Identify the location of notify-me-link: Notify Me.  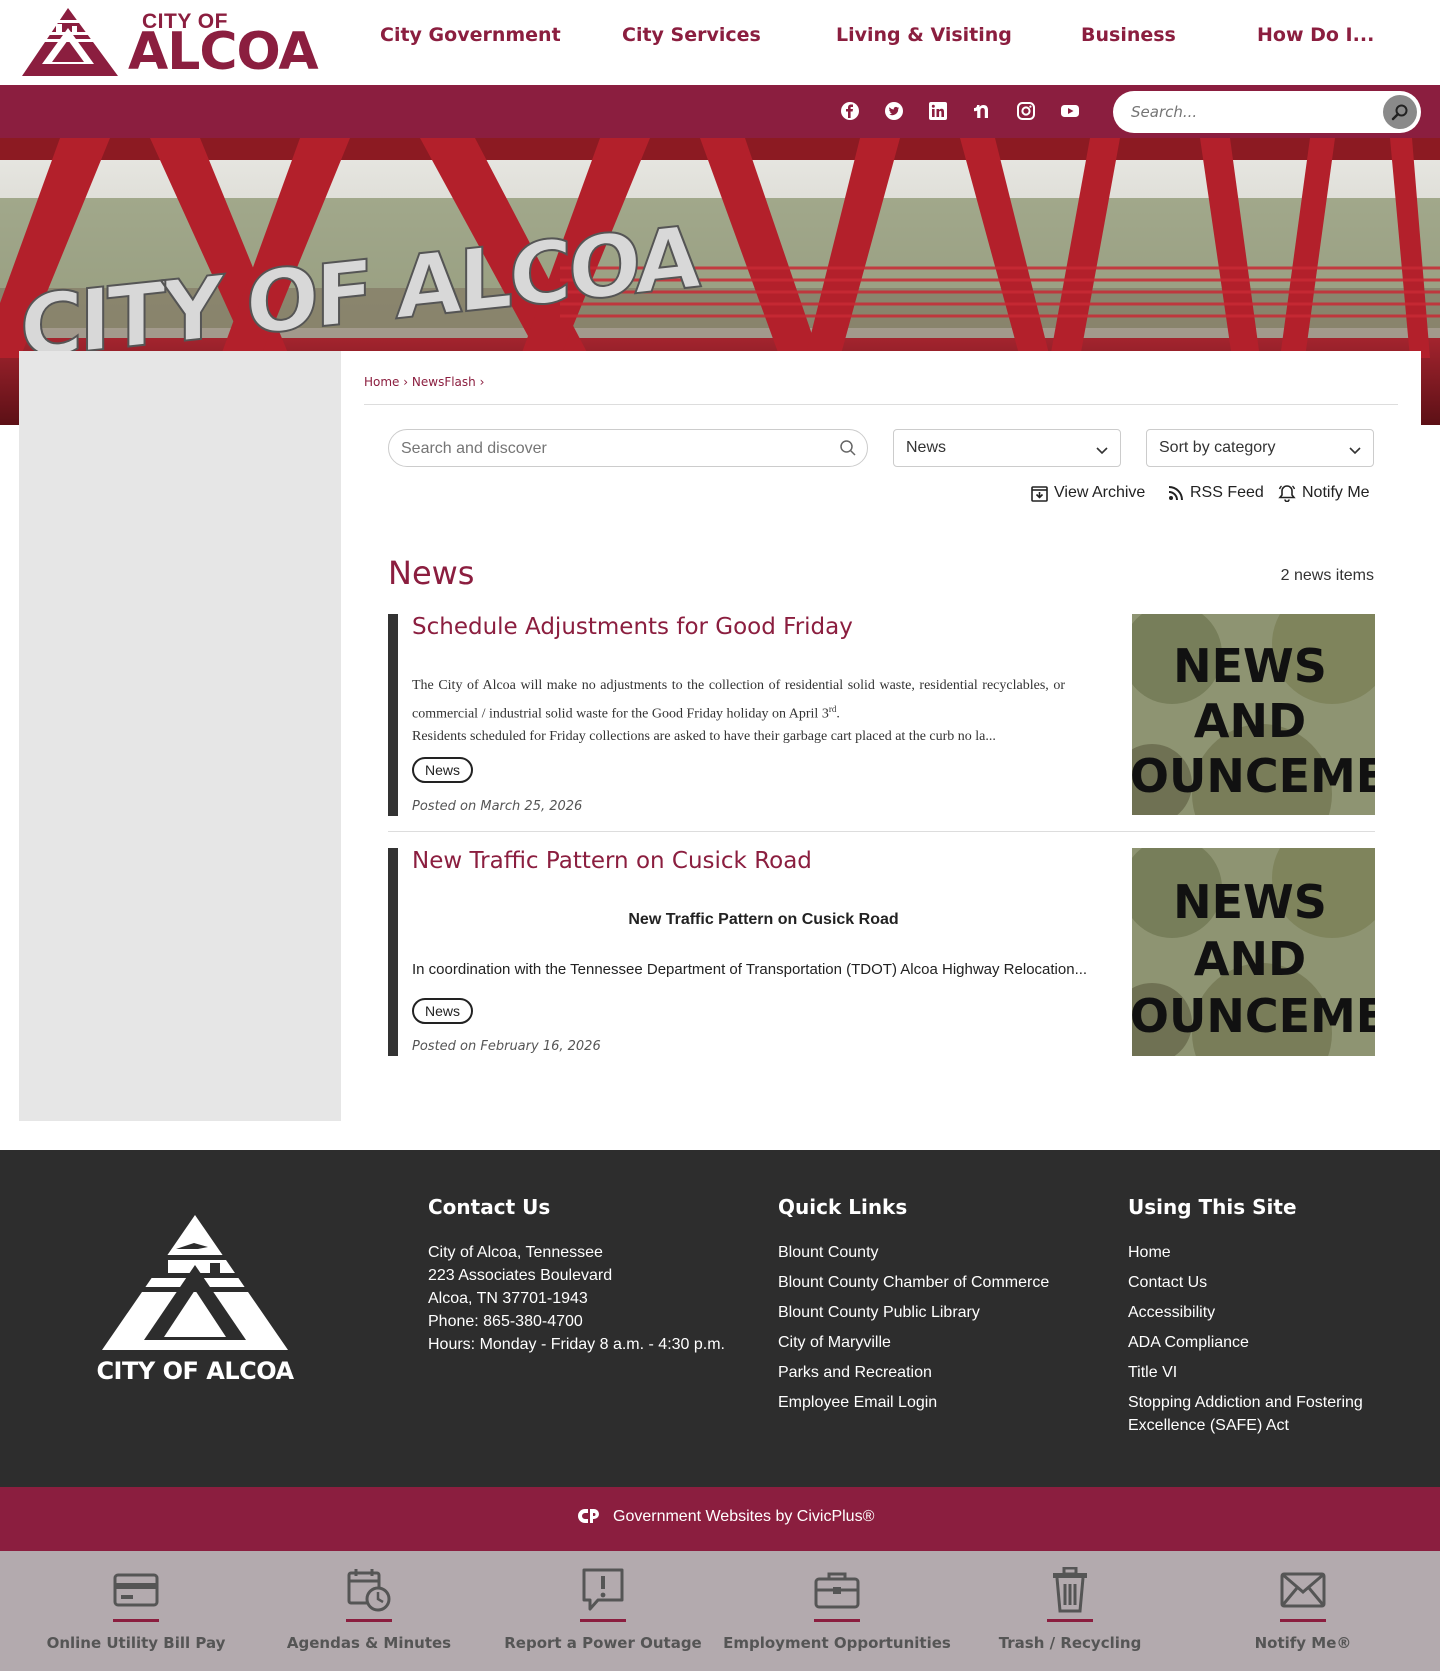
(1324, 493).